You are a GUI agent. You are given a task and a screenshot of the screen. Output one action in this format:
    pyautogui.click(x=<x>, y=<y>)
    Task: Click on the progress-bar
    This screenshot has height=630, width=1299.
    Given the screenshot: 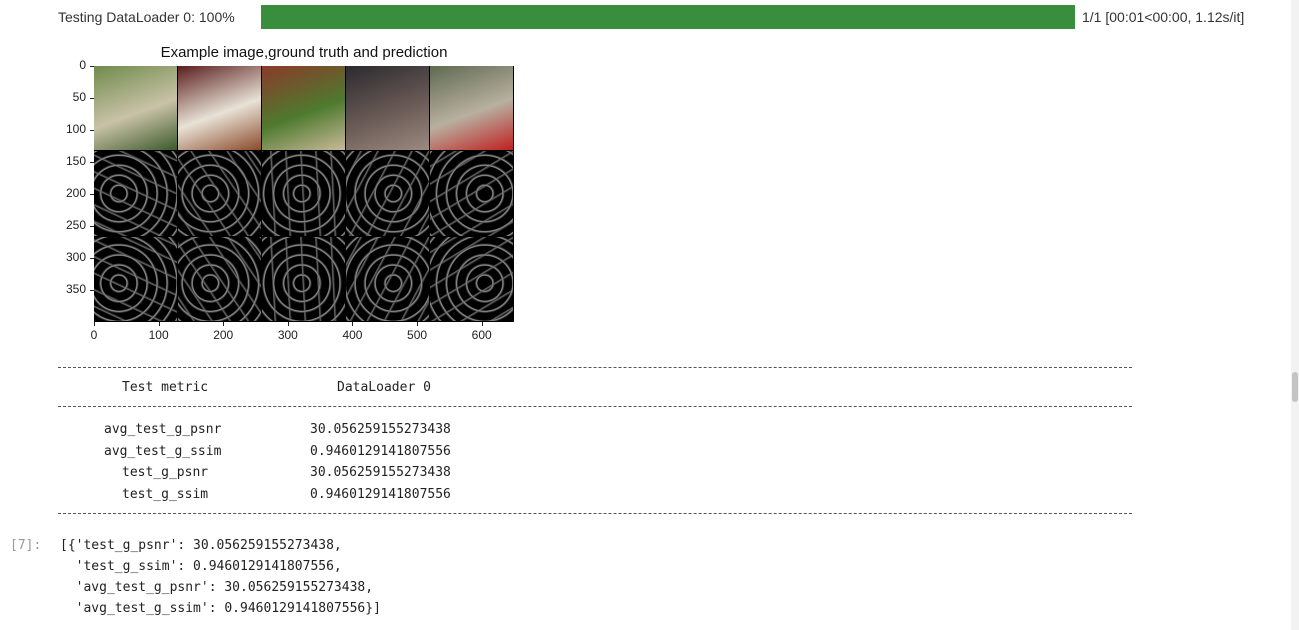 What is the action you would take?
    pyautogui.click(x=668, y=17)
    